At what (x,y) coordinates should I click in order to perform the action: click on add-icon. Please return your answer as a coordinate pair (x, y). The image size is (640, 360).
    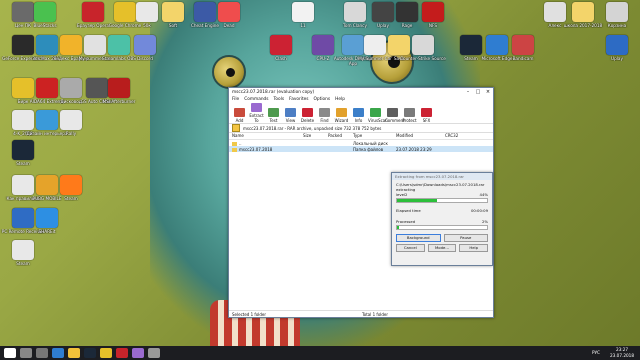
    Looking at the image, I should click on (239, 112).